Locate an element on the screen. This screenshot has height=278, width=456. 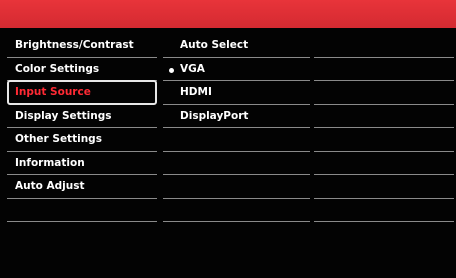
menu-item-label: Information is located at coordinates (50, 162).